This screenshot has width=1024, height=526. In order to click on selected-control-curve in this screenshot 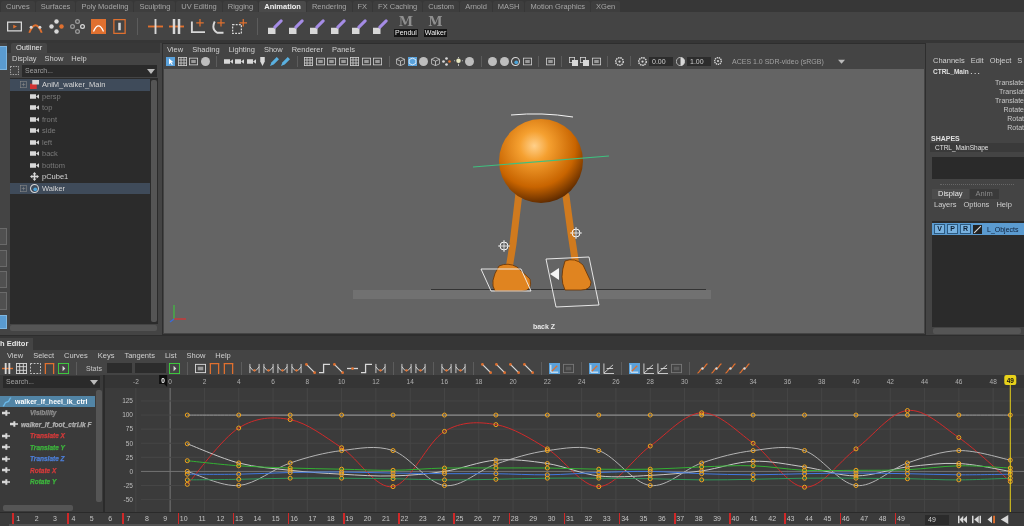, I will do `click(541, 161)`.